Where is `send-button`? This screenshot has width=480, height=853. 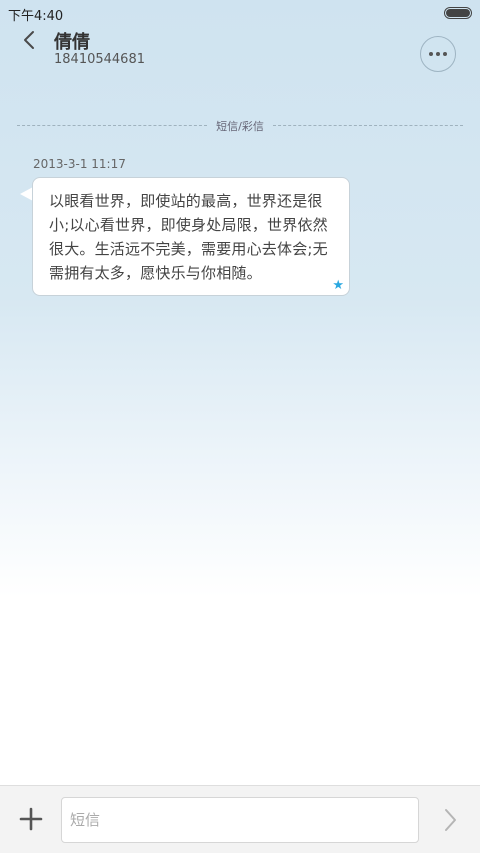 send-button is located at coordinates (450, 820).